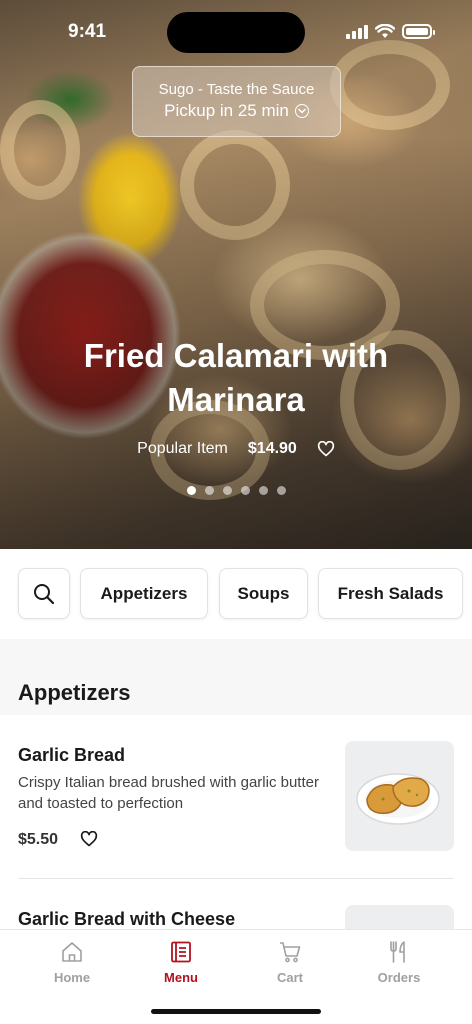 The width and height of the screenshot is (472, 1024). Describe the element at coordinates (263, 593) in the screenshot. I see `category-soups: Soups` at that location.